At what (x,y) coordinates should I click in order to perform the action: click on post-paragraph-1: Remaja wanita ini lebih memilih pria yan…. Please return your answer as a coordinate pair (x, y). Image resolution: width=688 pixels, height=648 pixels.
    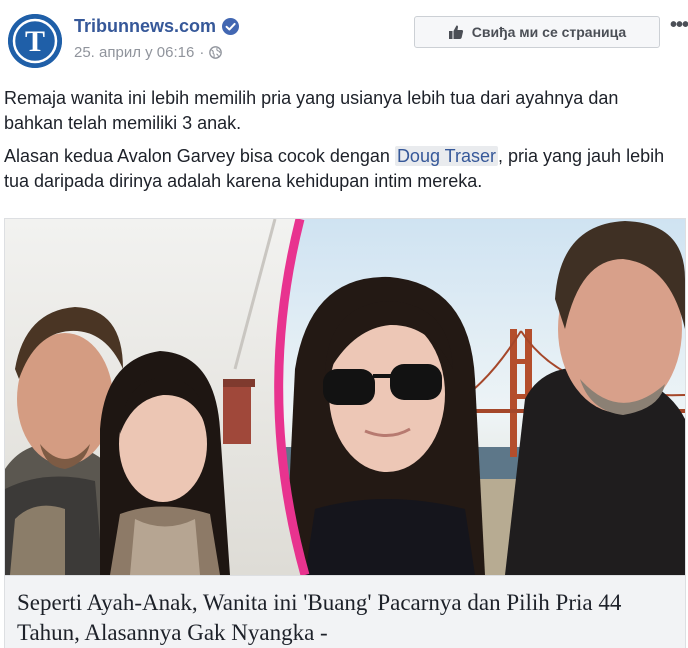
    Looking at the image, I should click on (311, 110).